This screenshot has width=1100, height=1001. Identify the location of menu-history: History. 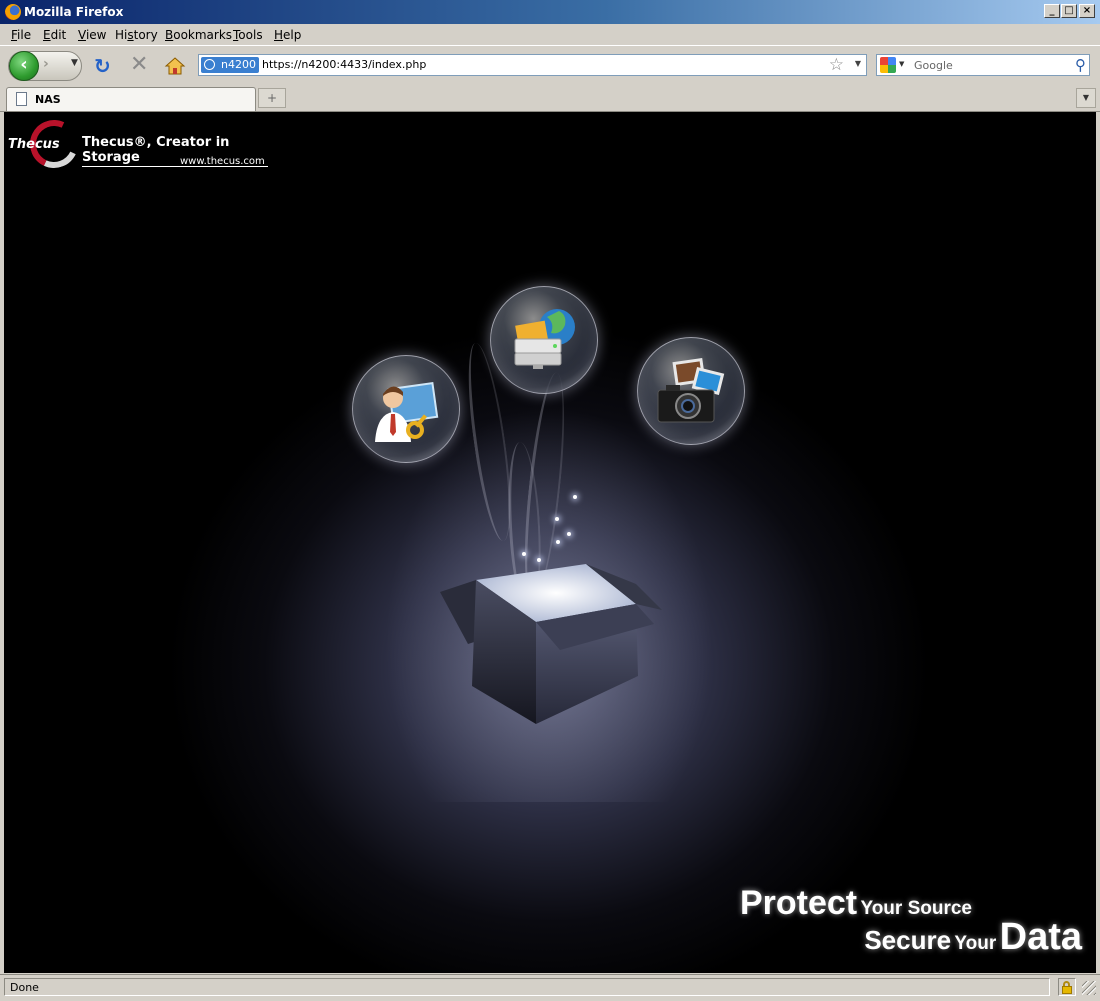
(136, 35).